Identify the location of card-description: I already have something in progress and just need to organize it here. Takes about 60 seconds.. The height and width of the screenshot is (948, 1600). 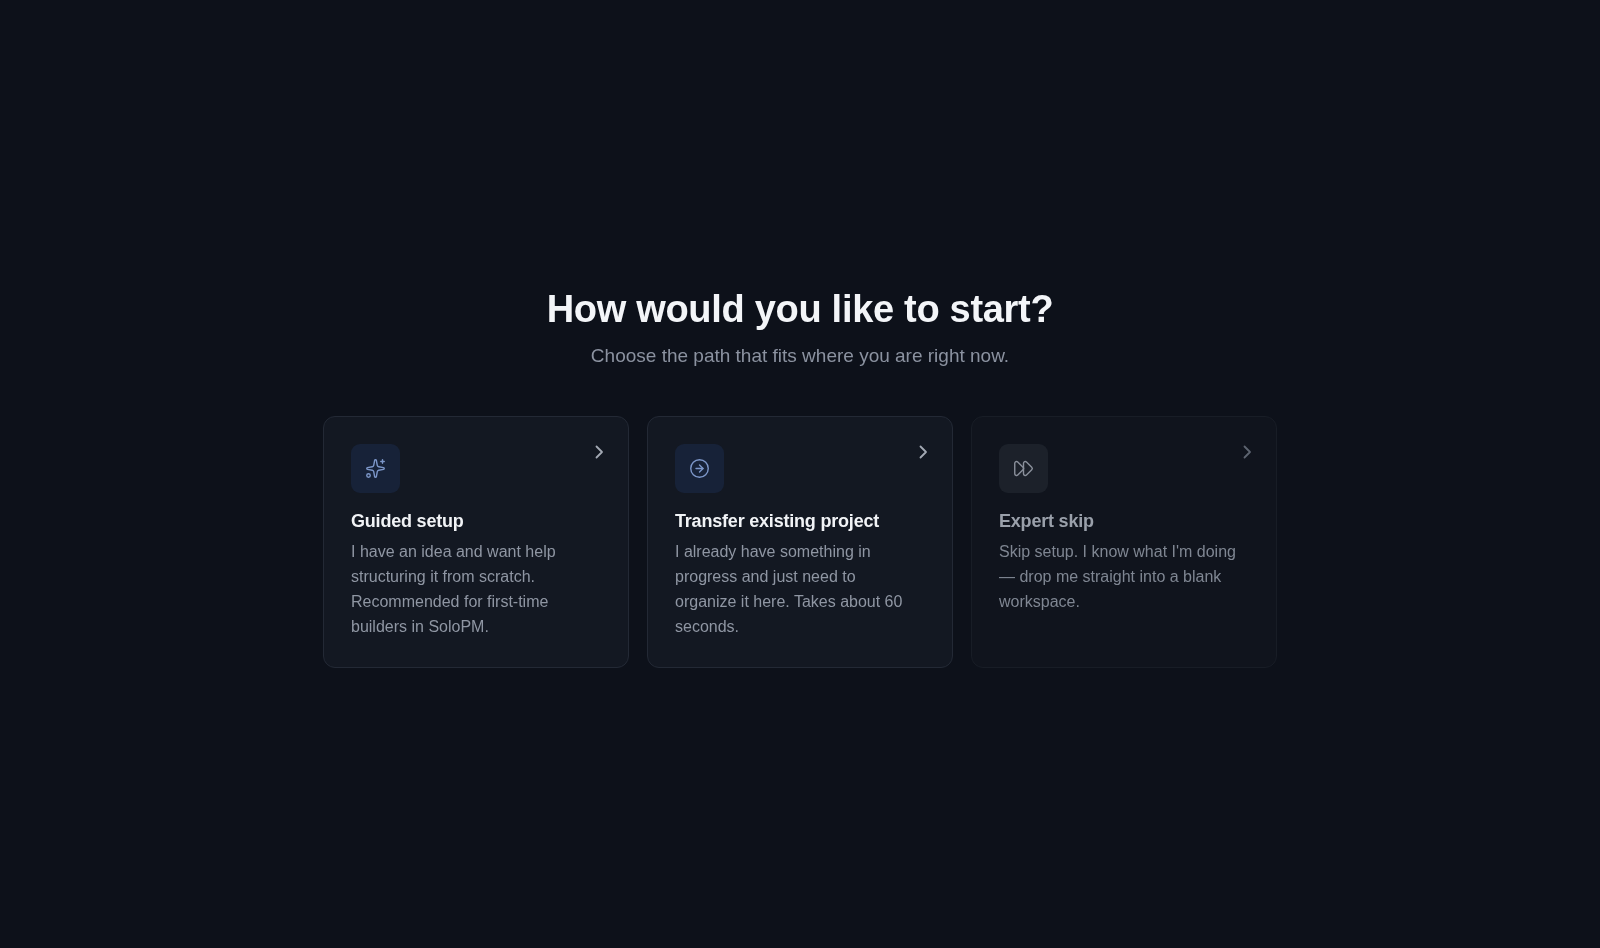
(789, 589).